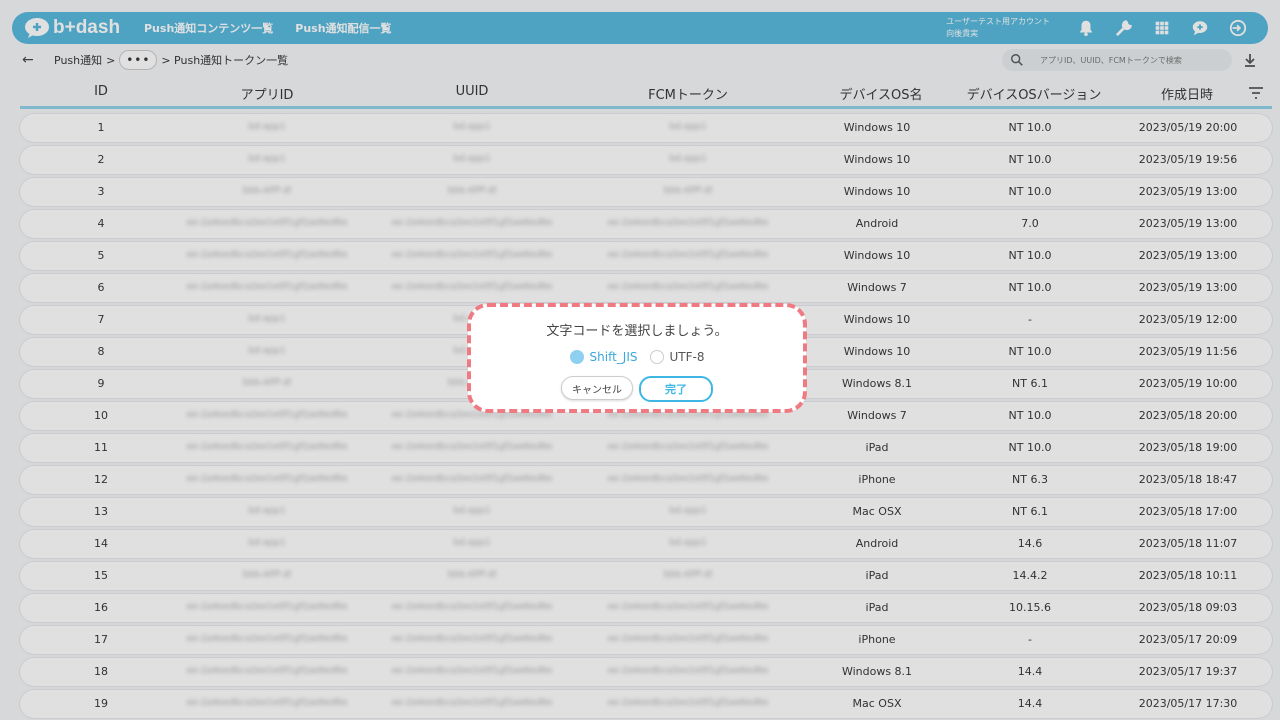 The width and height of the screenshot is (1280, 720). What do you see at coordinates (676, 389) in the screenshot?
I see `done-button: 完了` at bounding box center [676, 389].